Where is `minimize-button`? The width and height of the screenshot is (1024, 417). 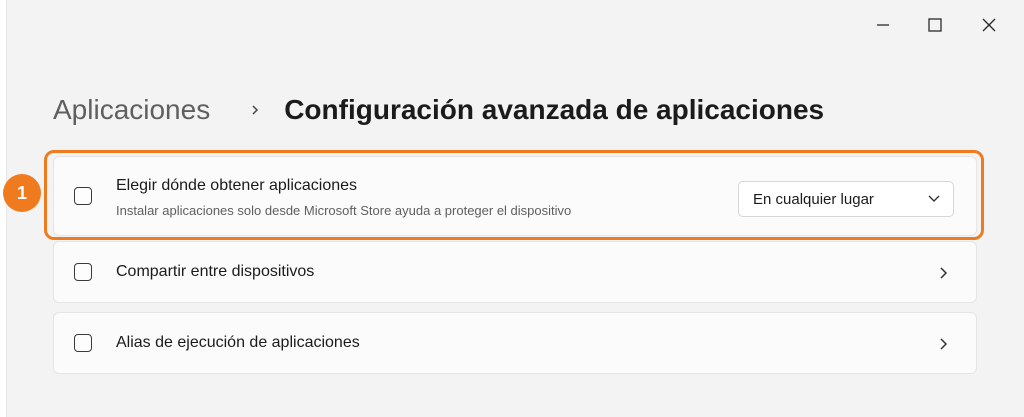 minimize-button is located at coordinates (883, 25).